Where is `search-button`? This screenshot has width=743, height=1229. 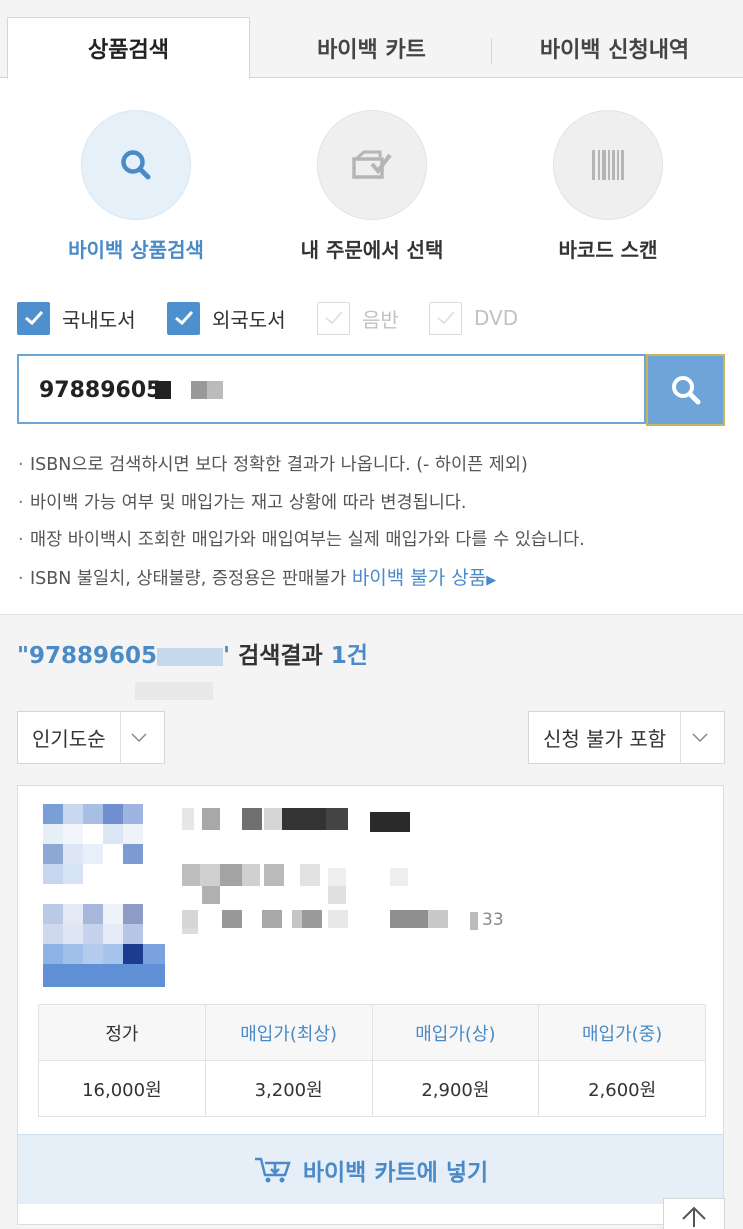 search-button is located at coordinates (685, 390).